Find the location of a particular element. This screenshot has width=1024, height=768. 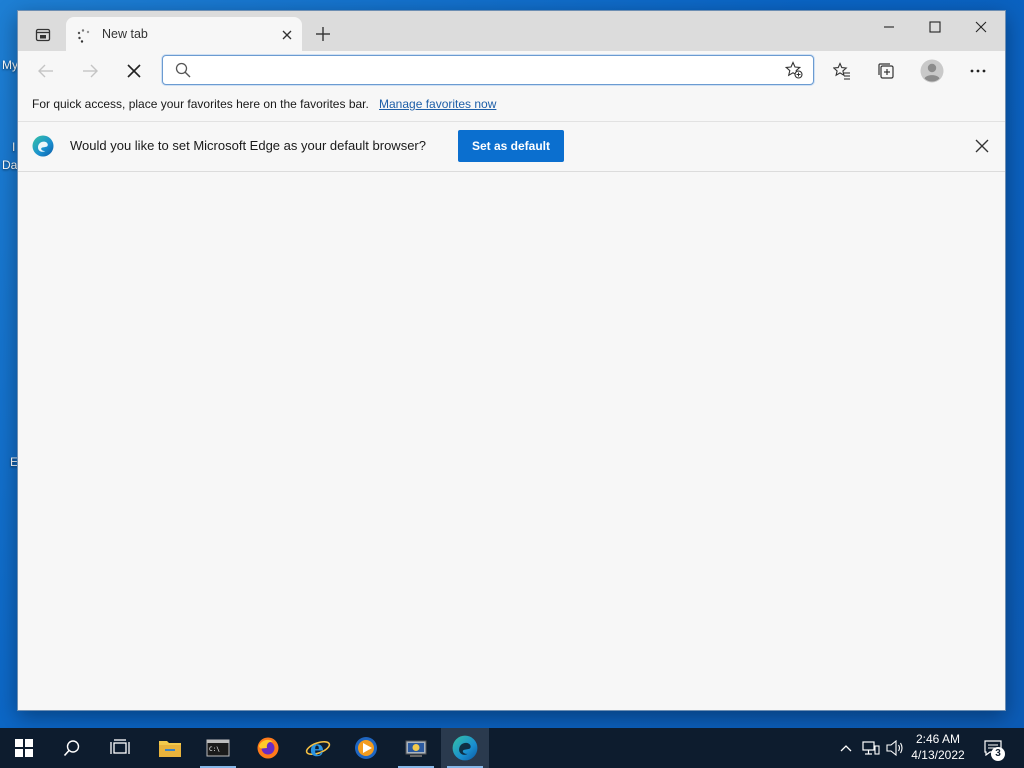

start-button is located at coordinates (24, 748).